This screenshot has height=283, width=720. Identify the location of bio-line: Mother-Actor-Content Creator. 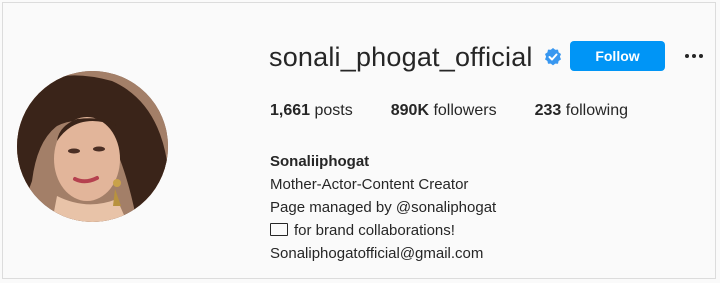
(369, 184).